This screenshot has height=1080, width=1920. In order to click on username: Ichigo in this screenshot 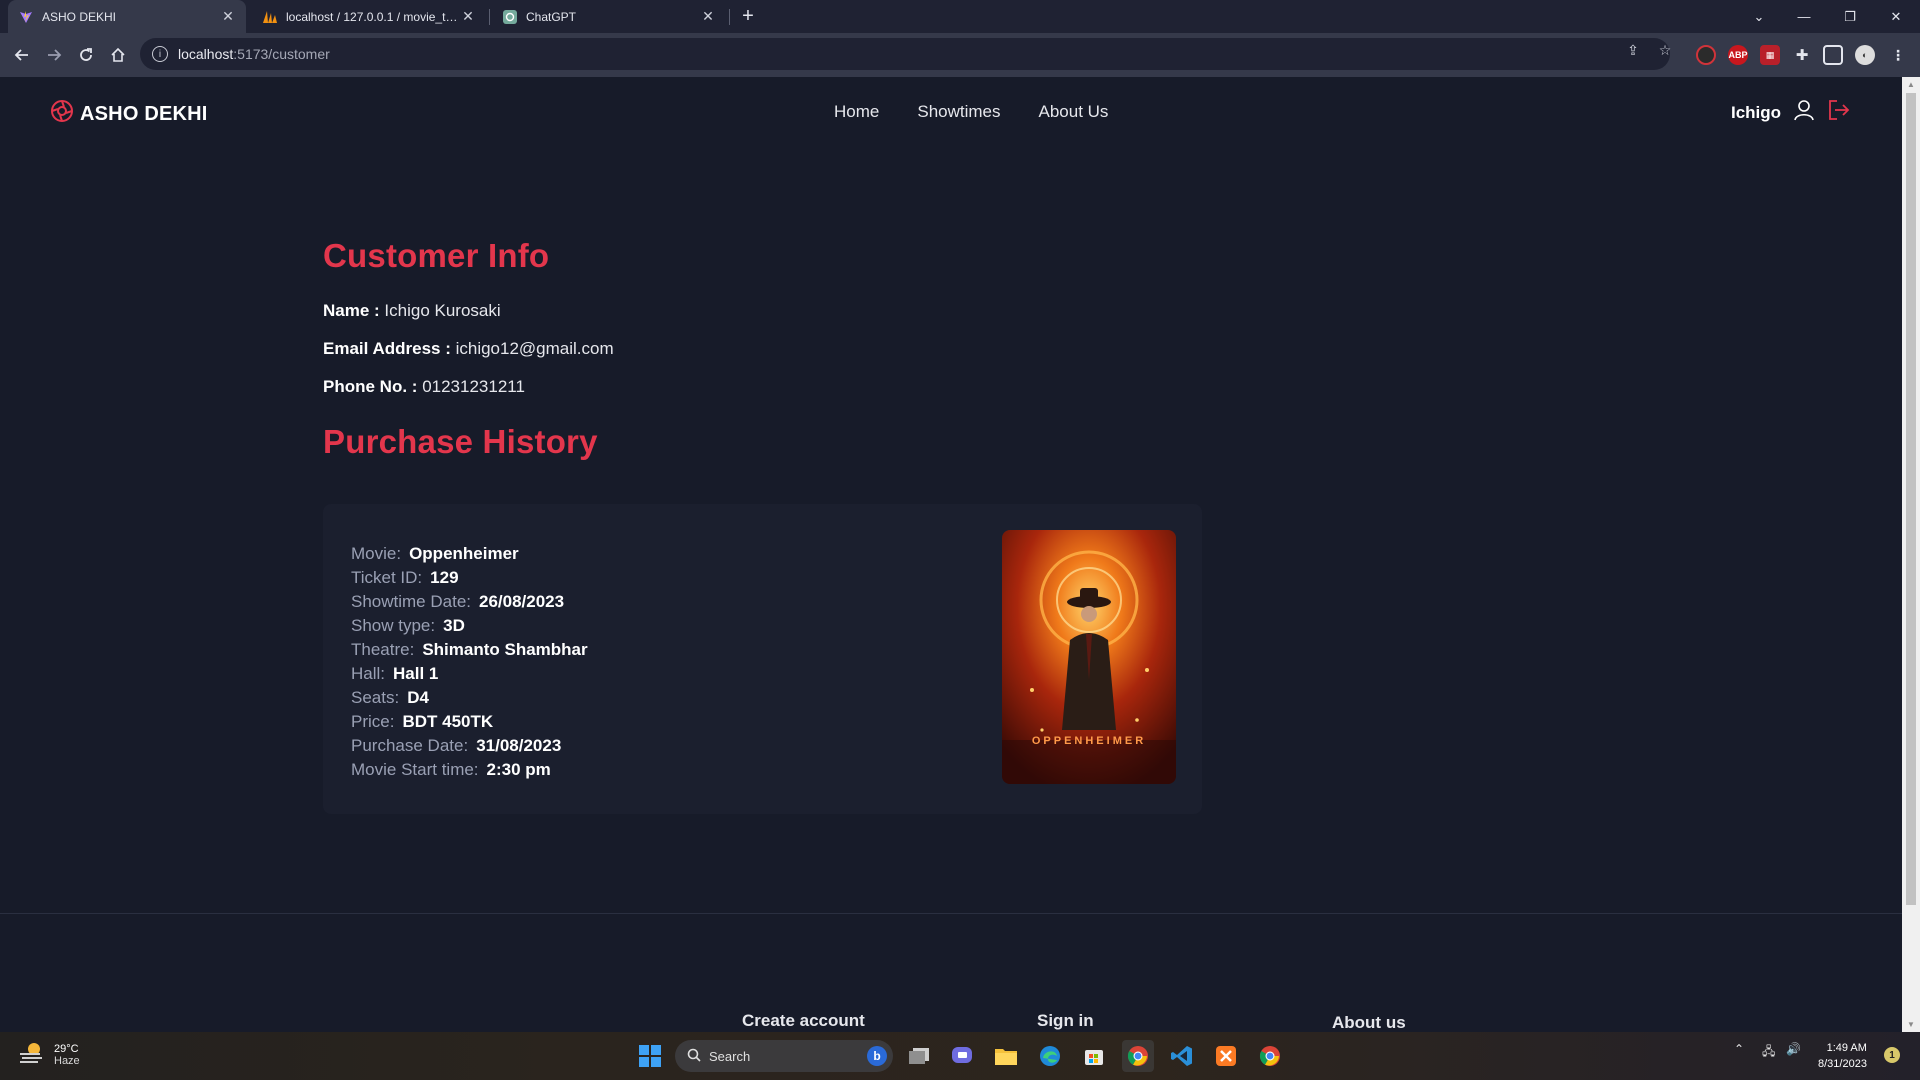, I will do `click(1756, 113)`.